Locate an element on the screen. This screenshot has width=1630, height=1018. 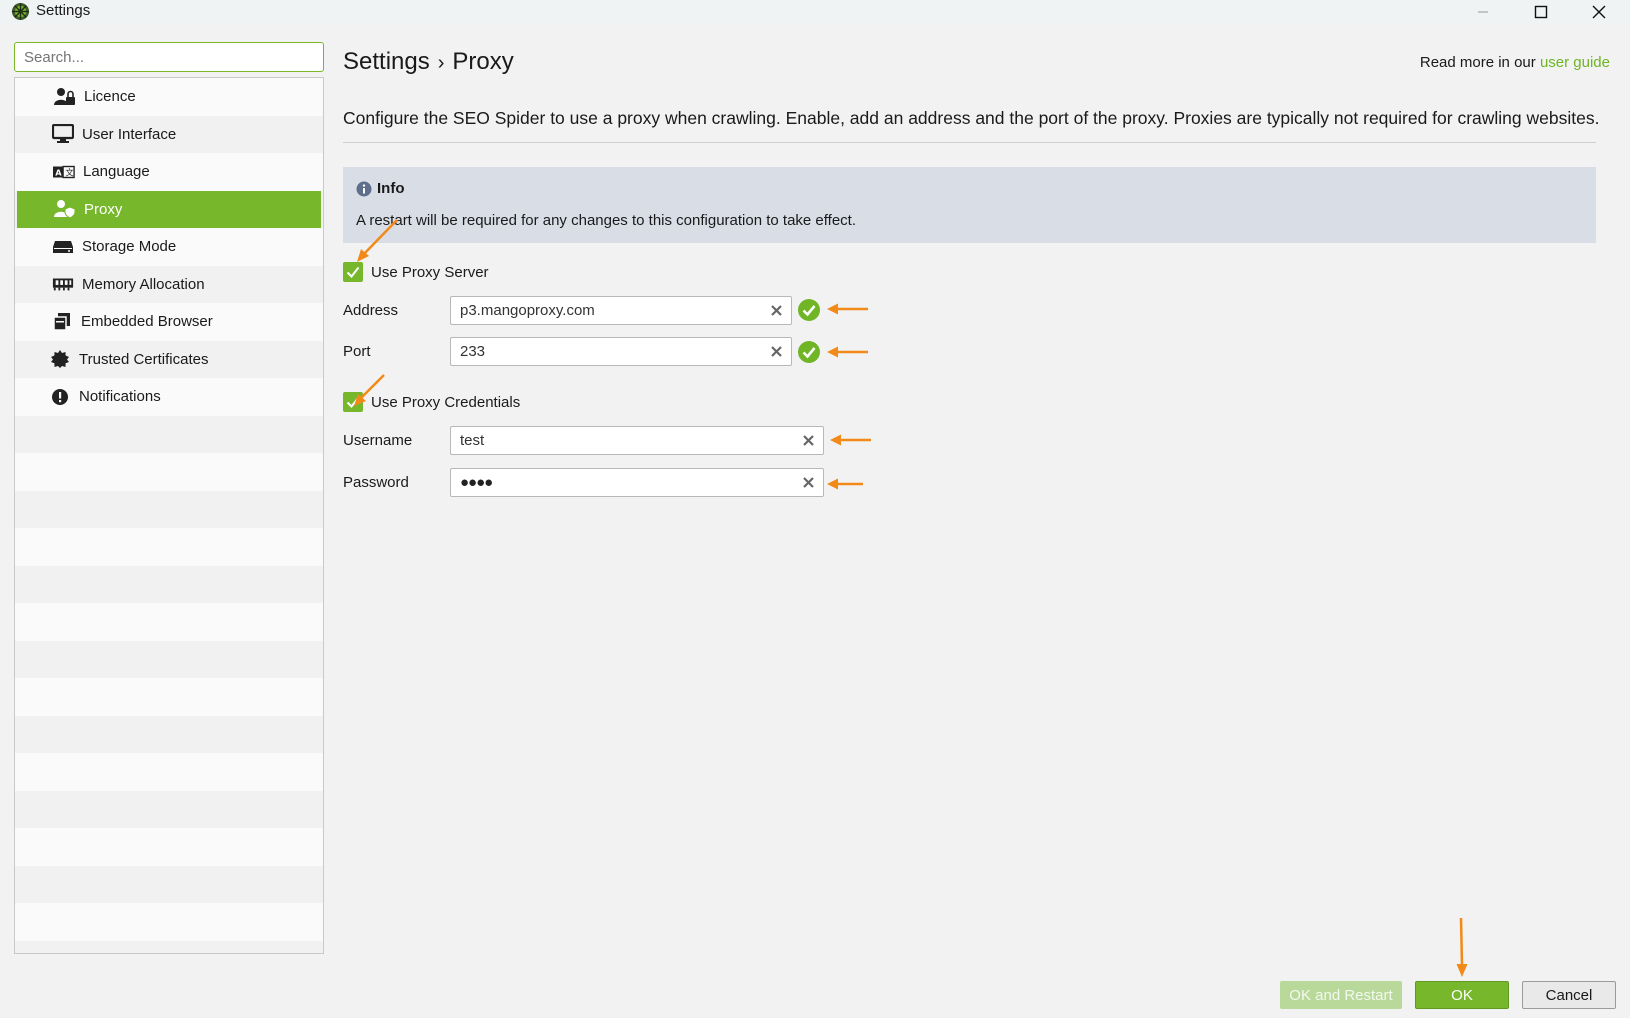
user-guide-note: Read more in our user guide is located at coordinates (1515, 62).